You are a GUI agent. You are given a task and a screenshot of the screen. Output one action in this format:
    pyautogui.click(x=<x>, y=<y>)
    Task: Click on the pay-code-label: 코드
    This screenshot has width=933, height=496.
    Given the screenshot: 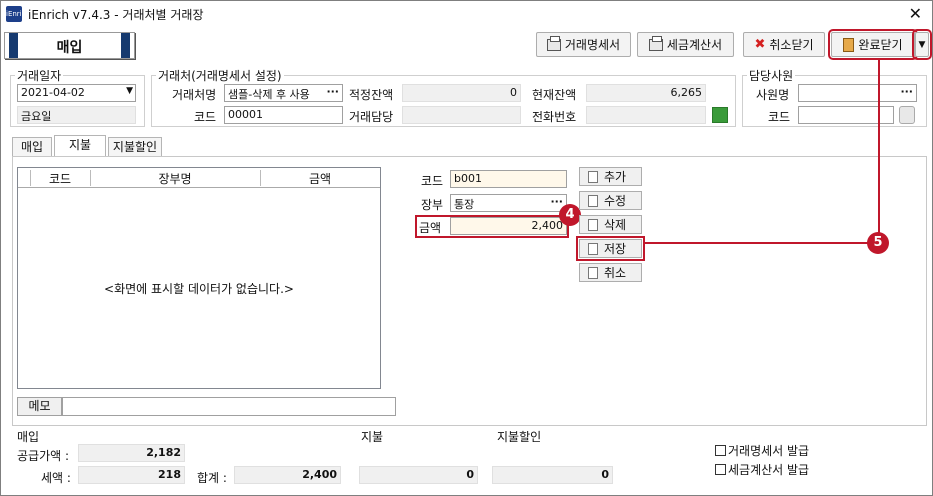 What is the action you would take?
    pyautogui.click(x=432, y=181)
    